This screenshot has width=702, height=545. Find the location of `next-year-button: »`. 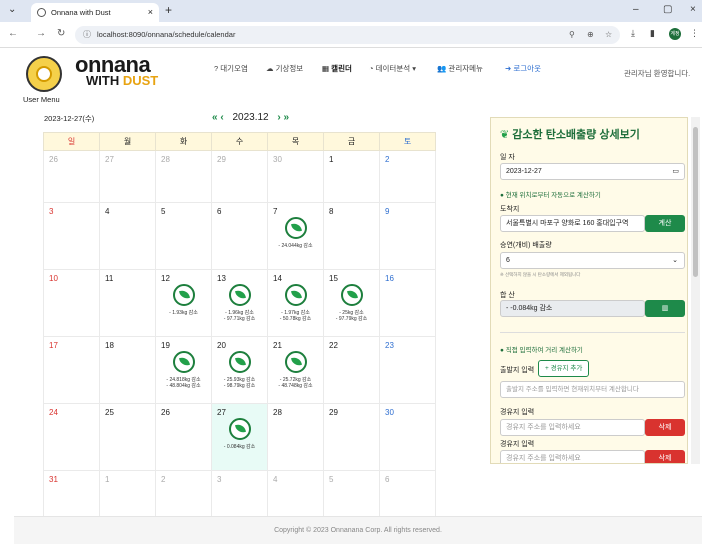

next-year-button: » is located at coordinates (287, 117).